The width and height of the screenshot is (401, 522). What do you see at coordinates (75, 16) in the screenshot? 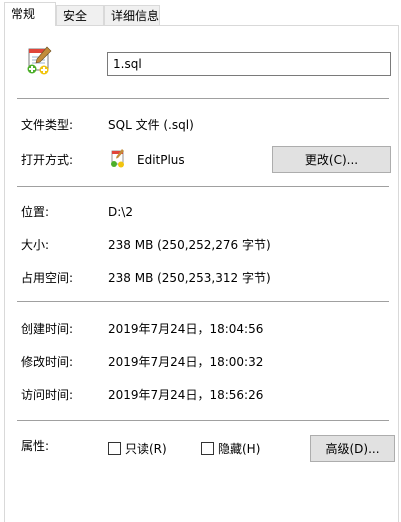
I see `tab-security-label: 安全` at bounding box center [75, 16].